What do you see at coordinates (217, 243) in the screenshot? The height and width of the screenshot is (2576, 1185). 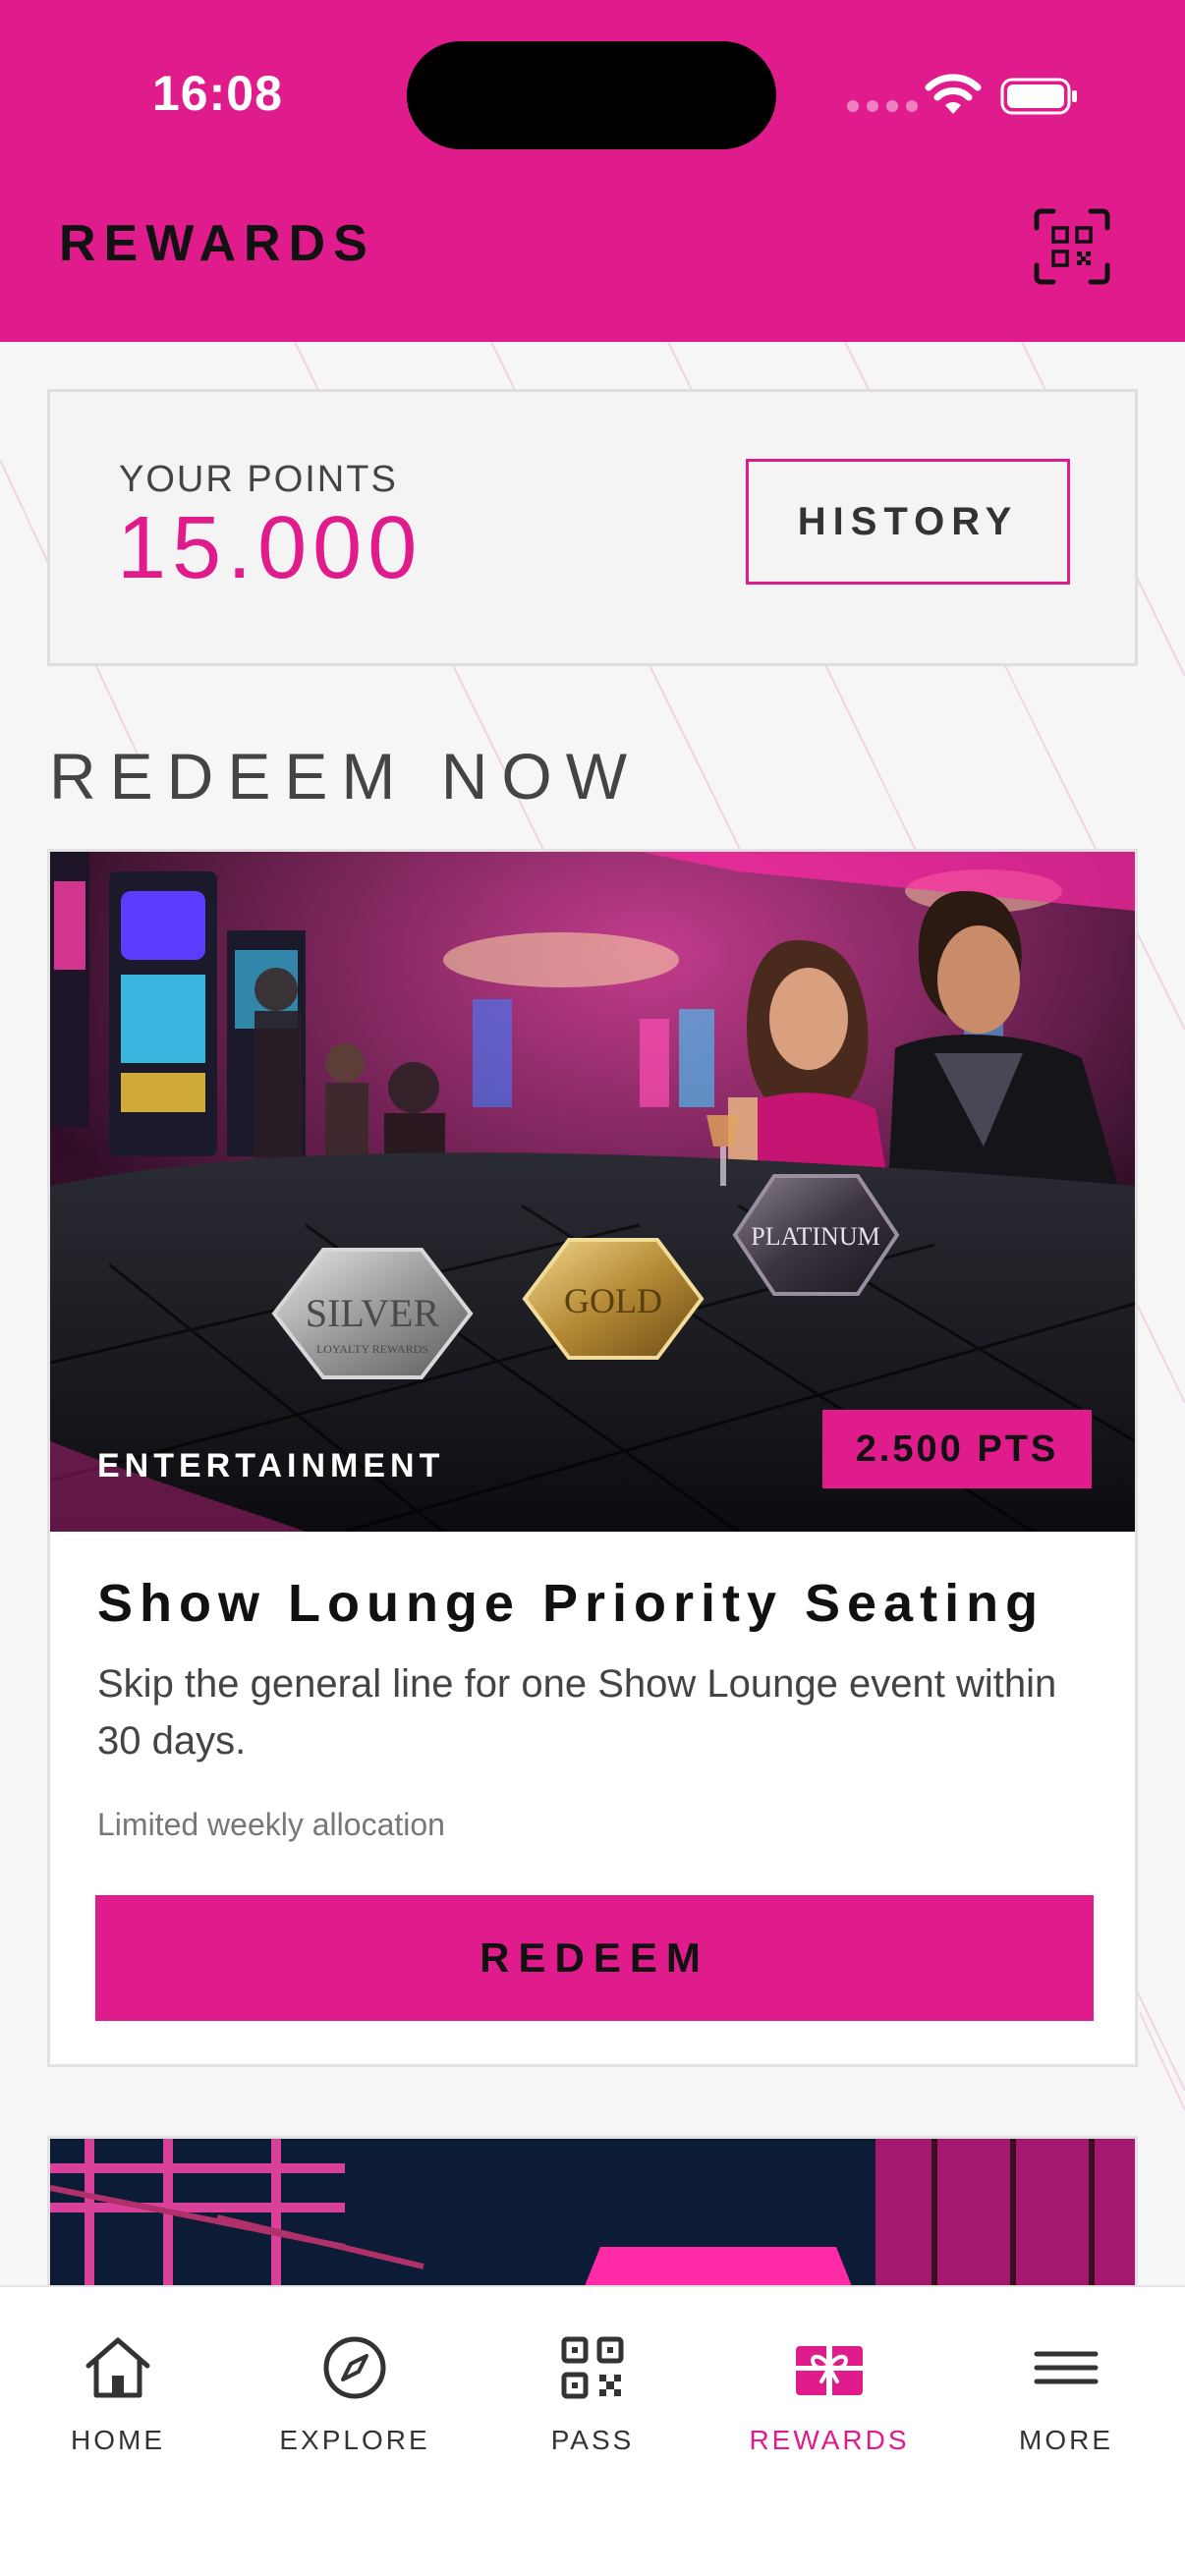 I see `page-title: REWARDS` at bounding box center [217, 243].